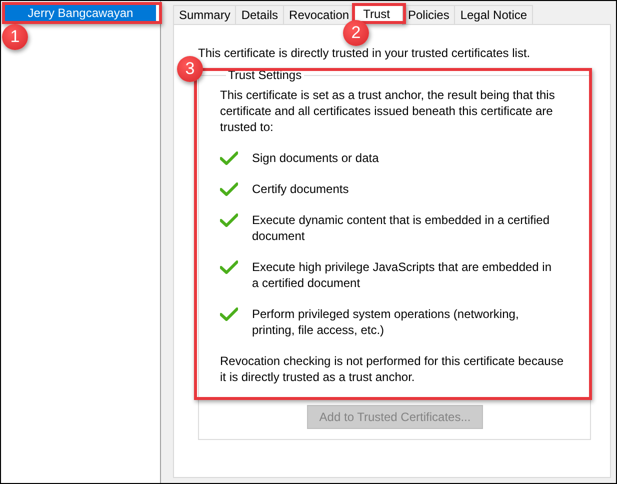  Describe the element at coordinates (318, 15) in the screenshot. I see `tab: Revocation` at that location.